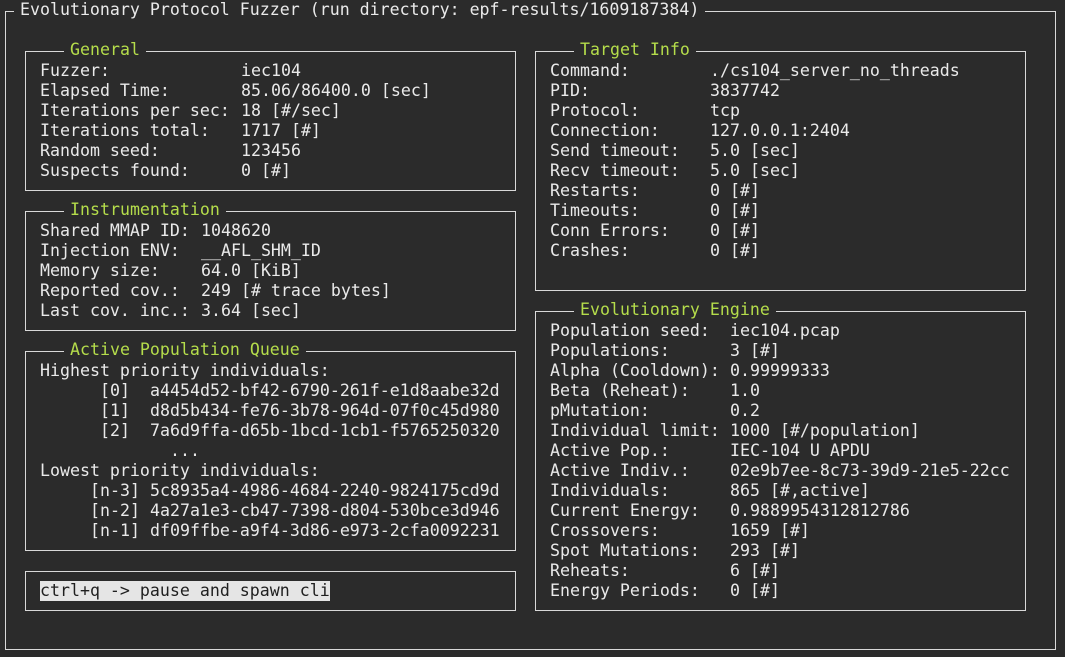 The height and width of the screenshot is (657, 1065). What do you see at coordinates (75, 70) in the screenshot?
I see `general-label-fuzzer: Fuzzer:` at bounding box center [75, 70].